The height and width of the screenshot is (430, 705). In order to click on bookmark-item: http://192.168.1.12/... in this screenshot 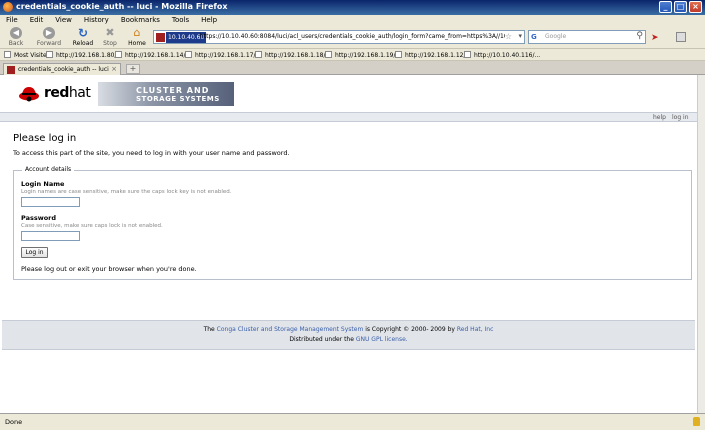, I will do `click(433, 55)`.